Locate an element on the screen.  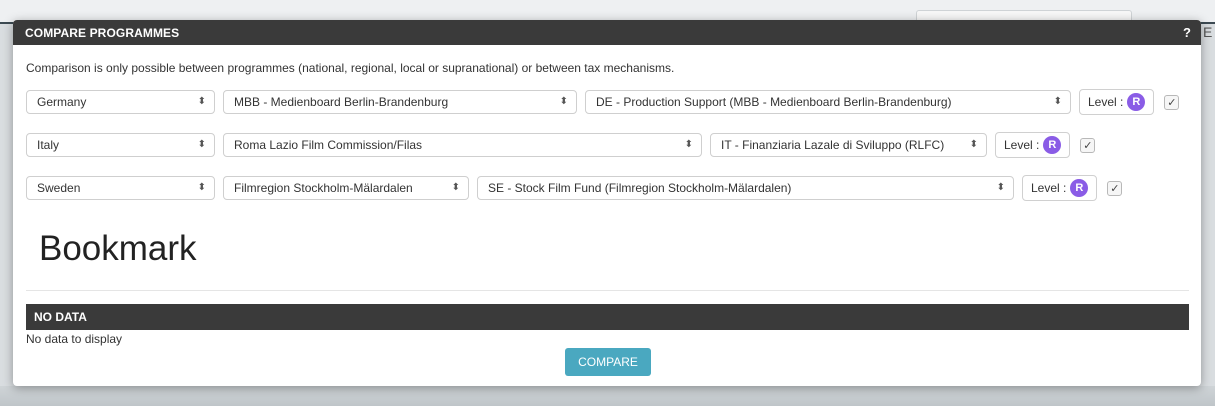
background-label: E is located at coordinates (1208, 32).